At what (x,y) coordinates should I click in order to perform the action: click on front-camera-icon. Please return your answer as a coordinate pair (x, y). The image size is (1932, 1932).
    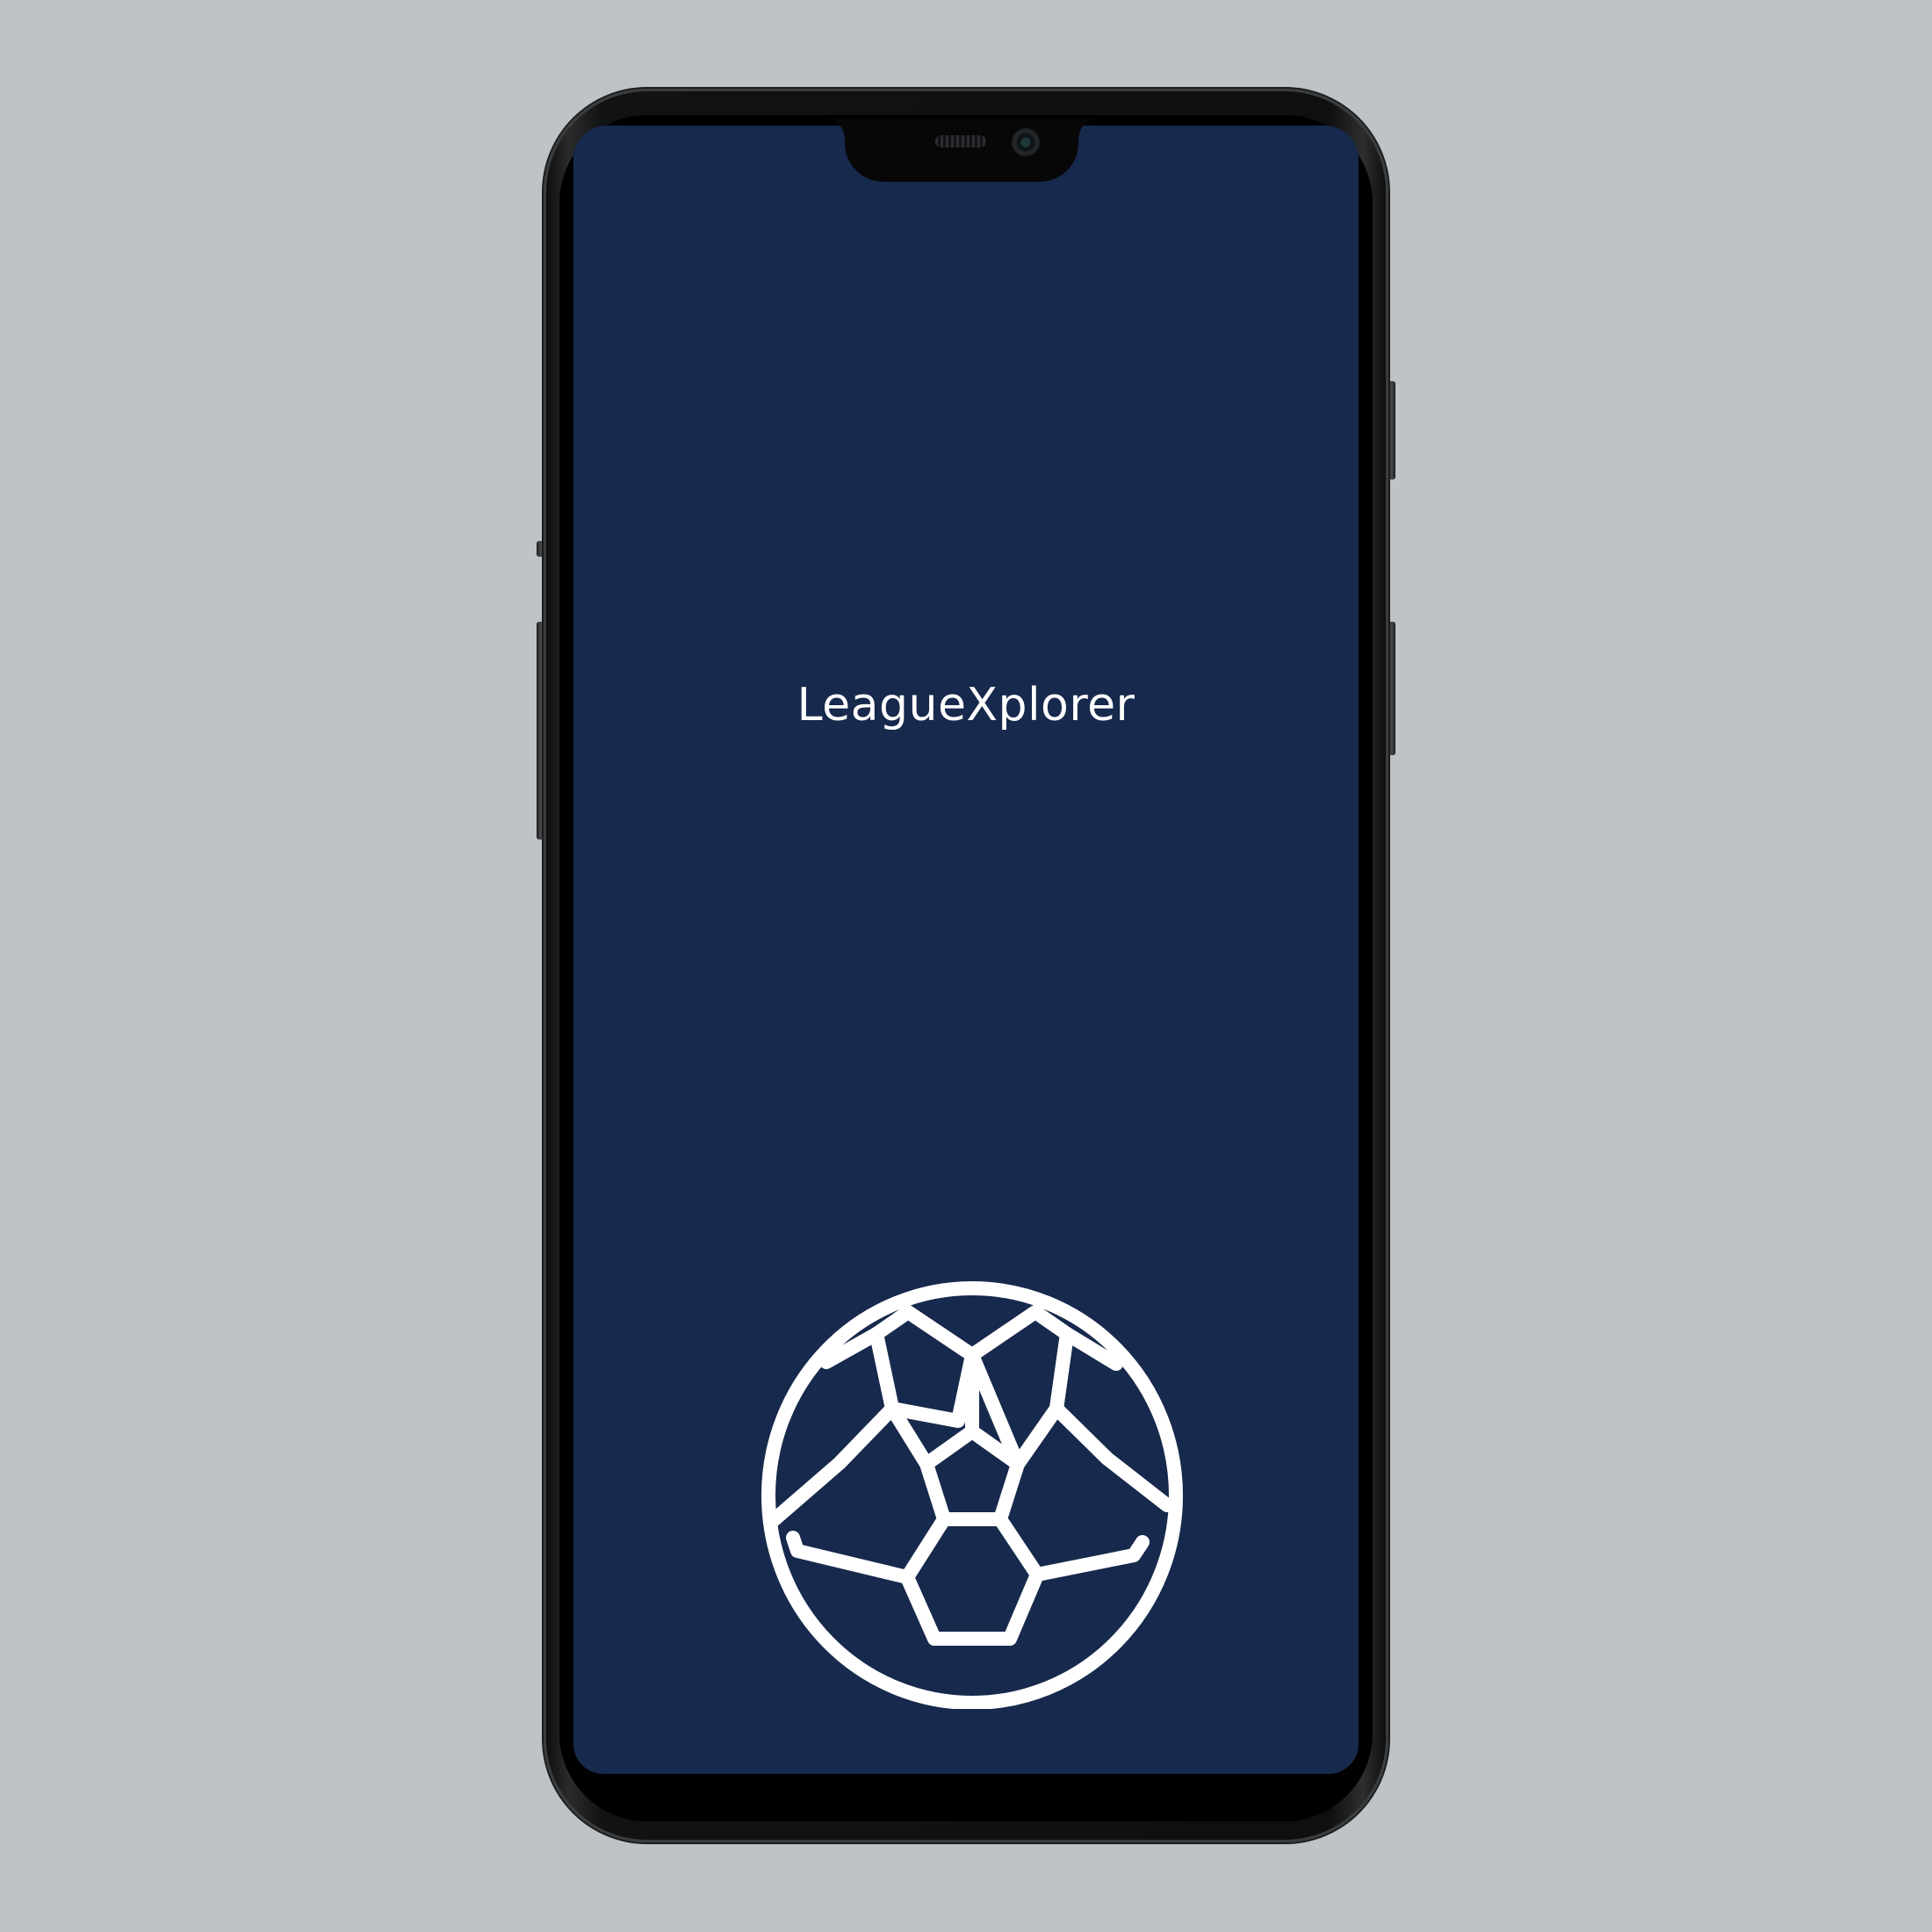
    Looking at the image, I should click on (1026, 142).